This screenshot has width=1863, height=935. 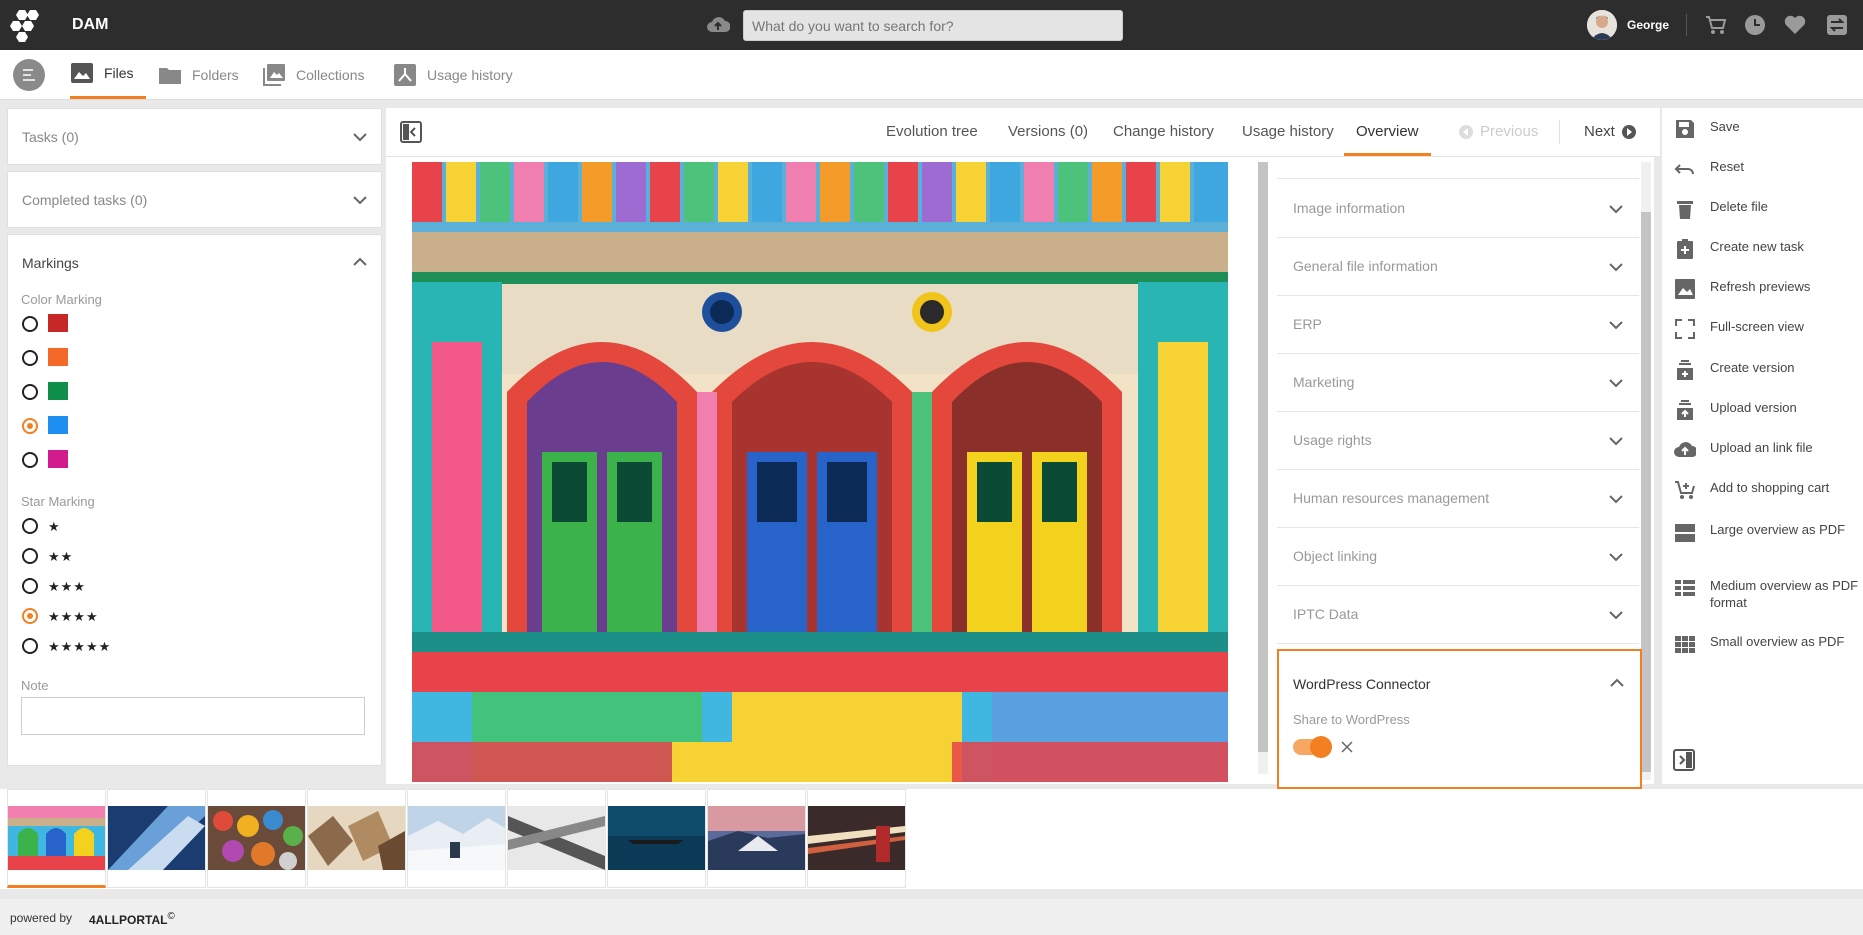 What do you see at coordinates (1648, 25) in the screenshot?
I see `username: George` at bounding box center [1648, 25].